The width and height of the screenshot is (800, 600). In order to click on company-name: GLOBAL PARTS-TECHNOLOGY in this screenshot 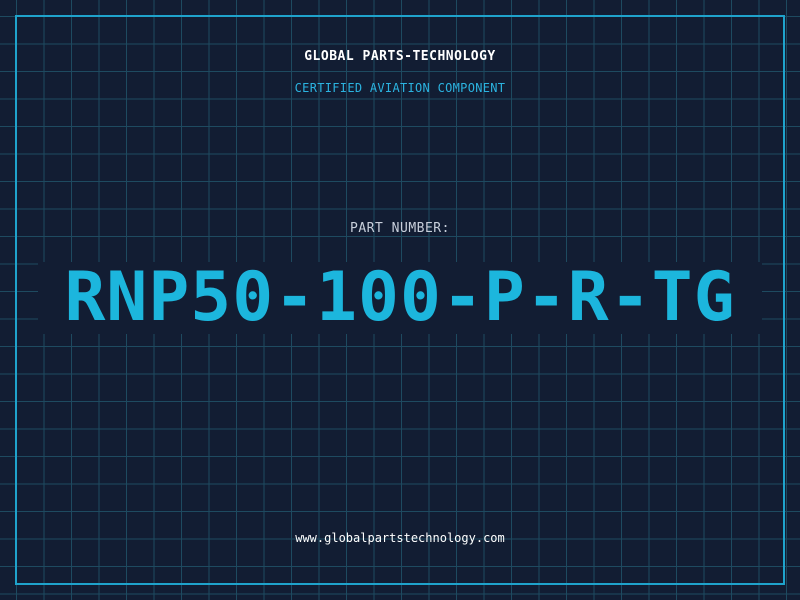, I will do `click(400, 56)`.